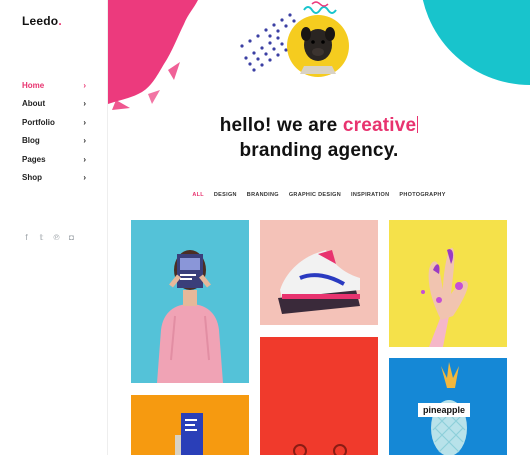  I want to click on nav-item-shop: Shop ›, so click(54, 178).